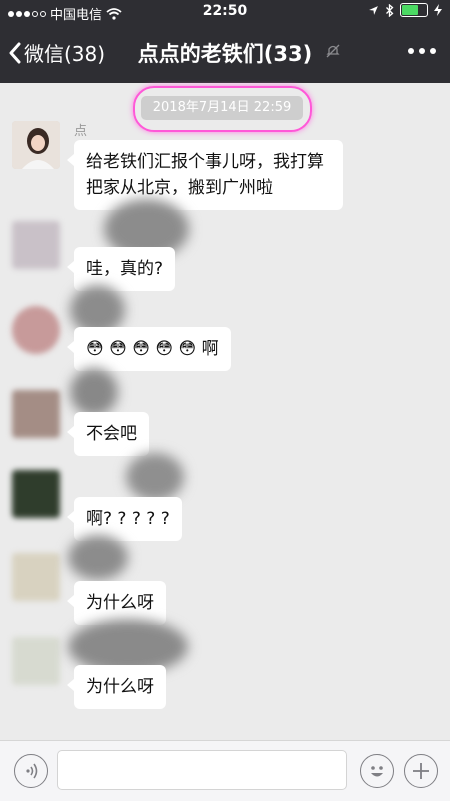  What do you see at coordinates (108, 434) in the screenshot?
I see `message-bubble: 不会吧` at bounding box center [108, 434].